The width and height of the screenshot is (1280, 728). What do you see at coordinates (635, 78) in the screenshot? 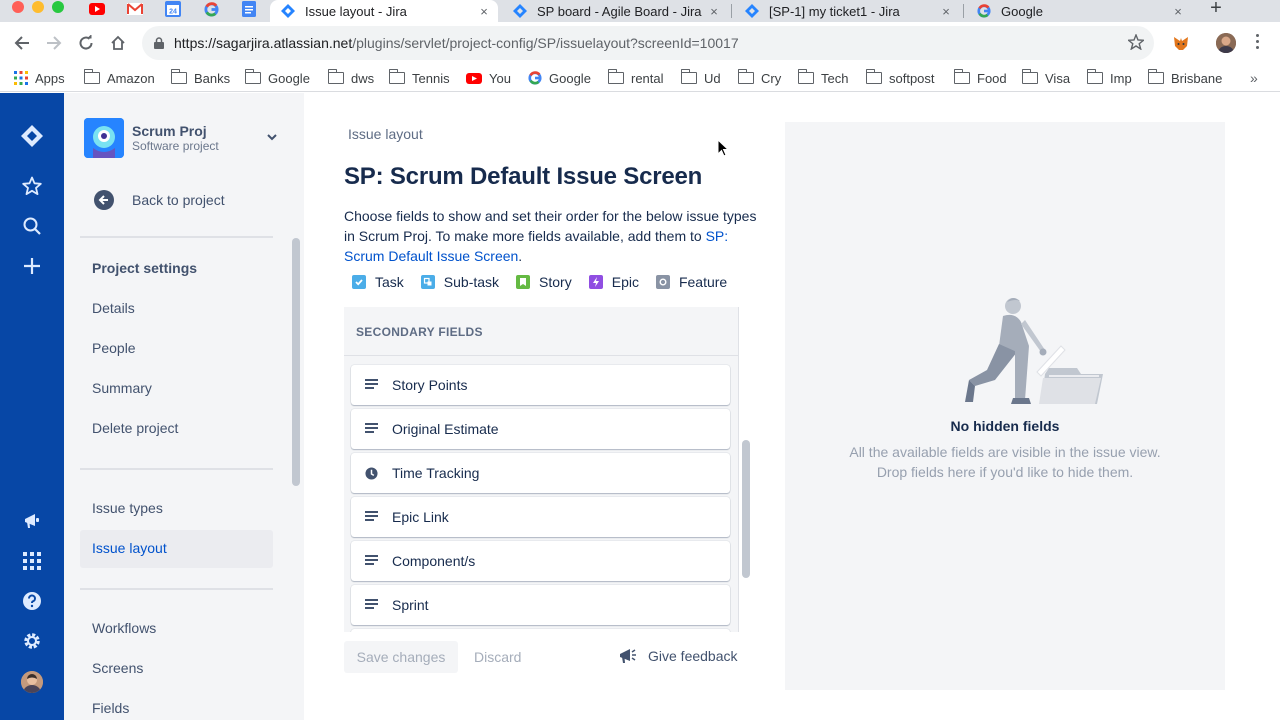
I see `bookmark-rental: rental` at bounding box center [635, 78].